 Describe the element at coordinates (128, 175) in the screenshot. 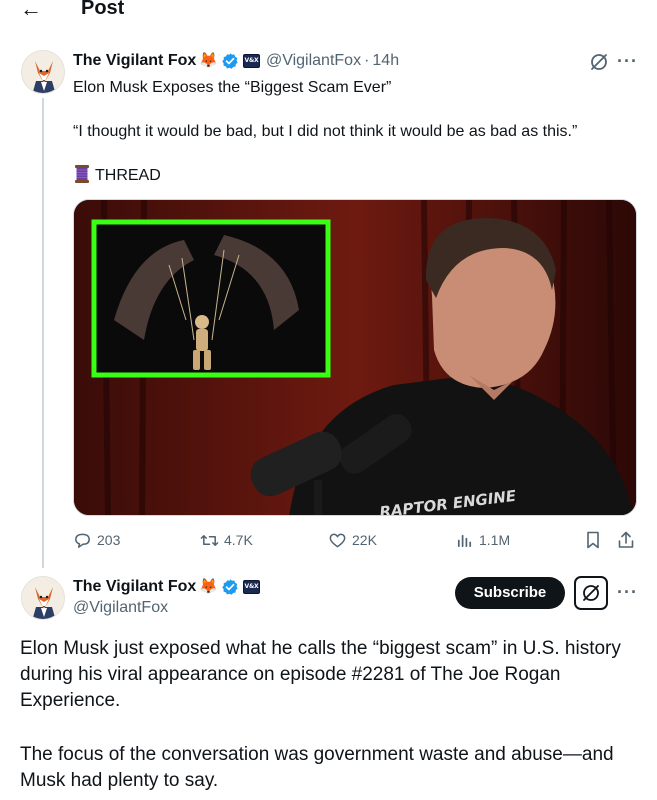

I see `thread-label: THREAD` at that location.